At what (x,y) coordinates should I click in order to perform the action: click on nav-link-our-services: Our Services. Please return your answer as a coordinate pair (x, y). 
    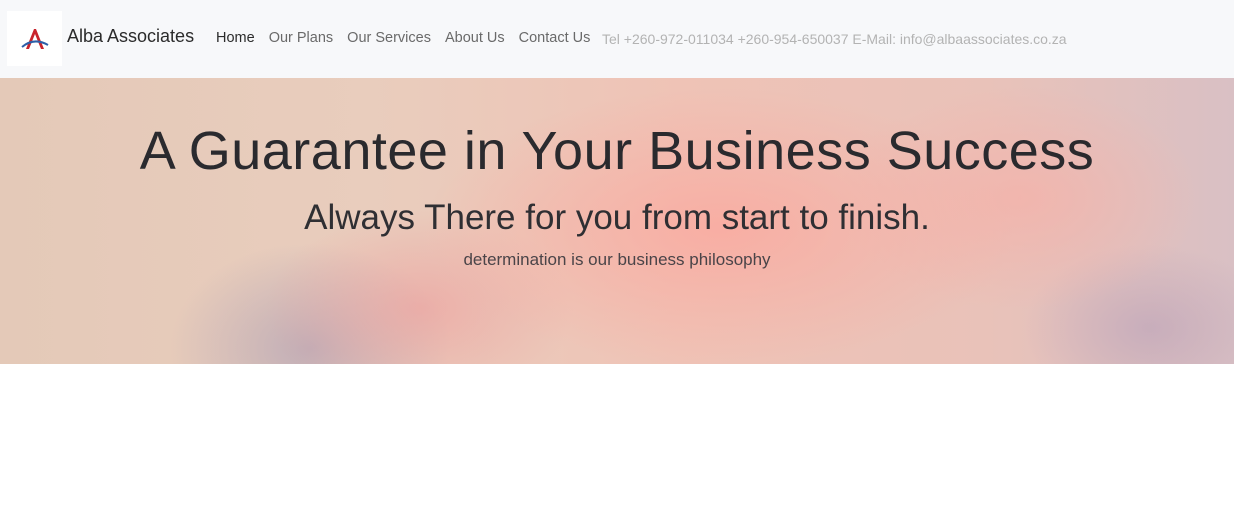
    Looking at the image, I should click on (389, 38).